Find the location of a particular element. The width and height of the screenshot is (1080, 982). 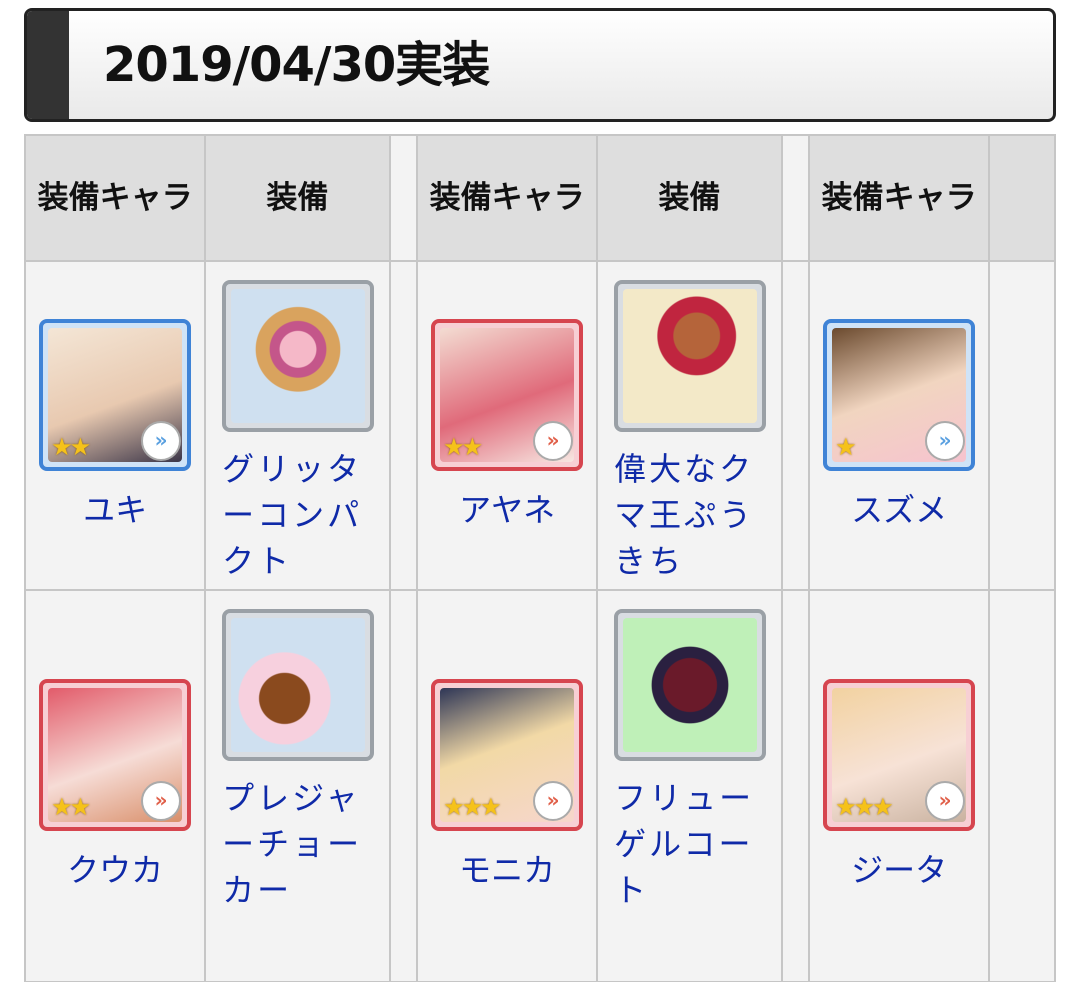

chara-cell: ★★★ » ジータ is located at coordinates (899, 785).